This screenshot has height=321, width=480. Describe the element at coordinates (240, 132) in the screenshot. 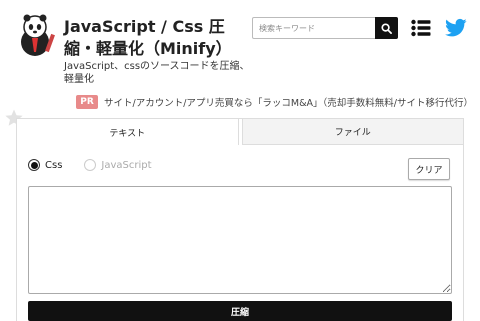

I see `tab-bar: テキスト ファイル` at that location.